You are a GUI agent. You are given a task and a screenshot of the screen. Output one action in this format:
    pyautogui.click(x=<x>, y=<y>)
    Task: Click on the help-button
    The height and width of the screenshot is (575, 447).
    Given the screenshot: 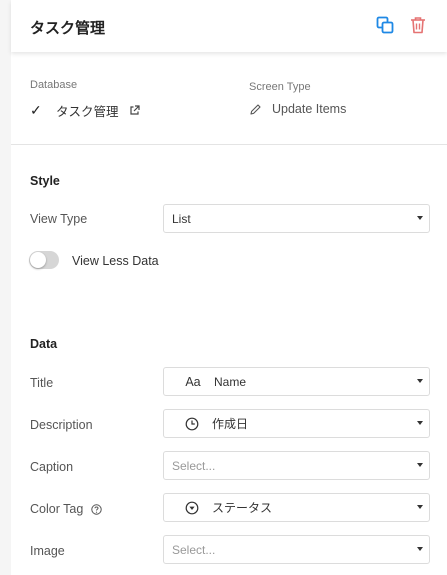 What is the action you would take?
    pyautogui.click(x=96, y=509)
    